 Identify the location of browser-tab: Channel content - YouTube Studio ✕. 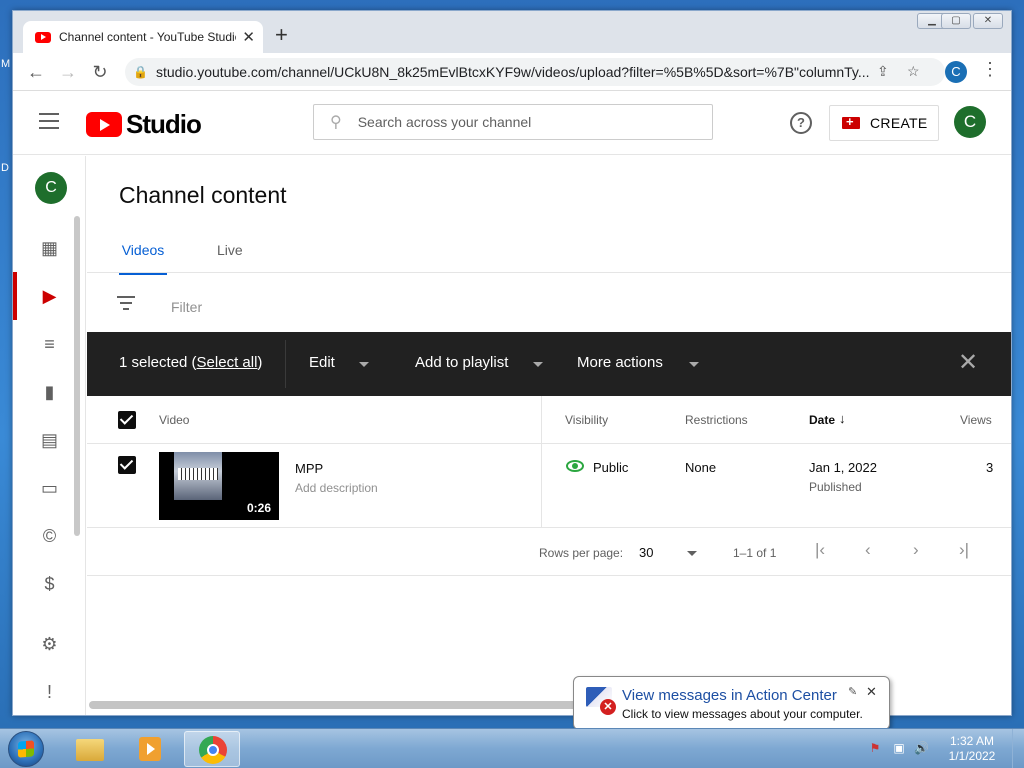
(143, 37).